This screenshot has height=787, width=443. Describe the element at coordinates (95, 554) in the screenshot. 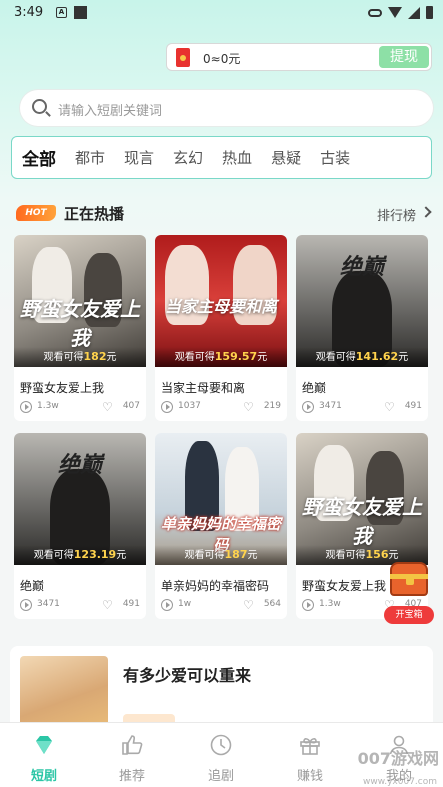

I see `earn-amount: 123.19` at that location.